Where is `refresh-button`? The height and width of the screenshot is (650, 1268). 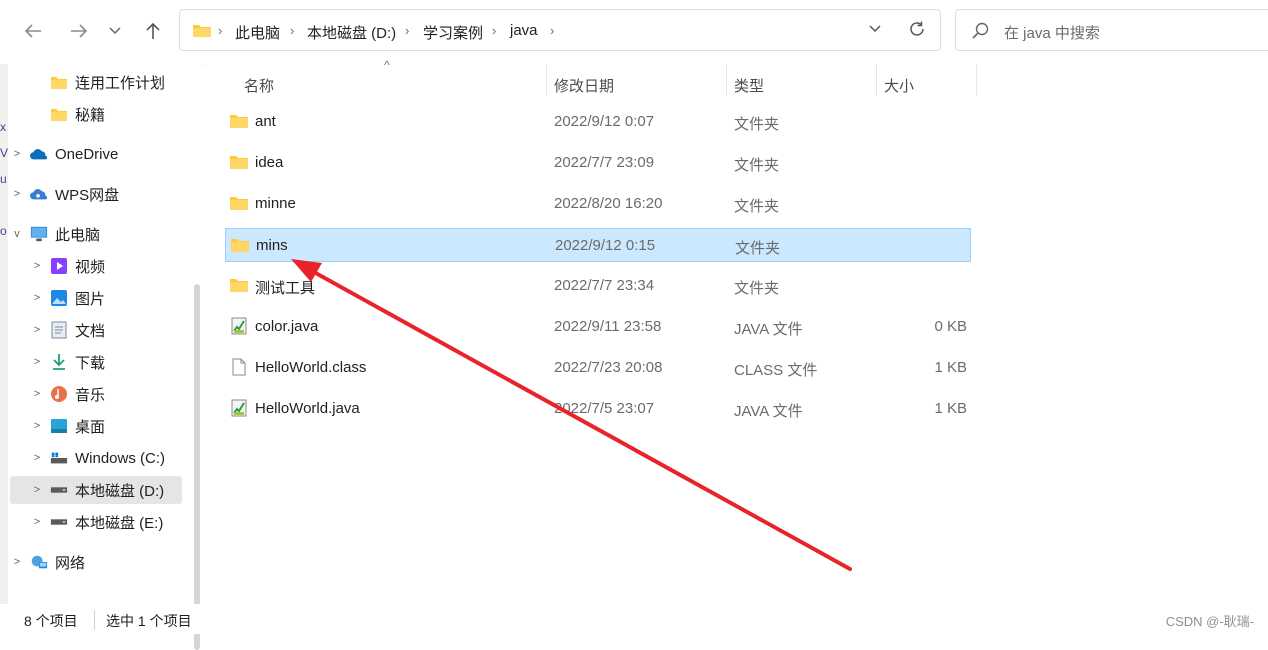 refresh-button is located at coordinates (917, 31).